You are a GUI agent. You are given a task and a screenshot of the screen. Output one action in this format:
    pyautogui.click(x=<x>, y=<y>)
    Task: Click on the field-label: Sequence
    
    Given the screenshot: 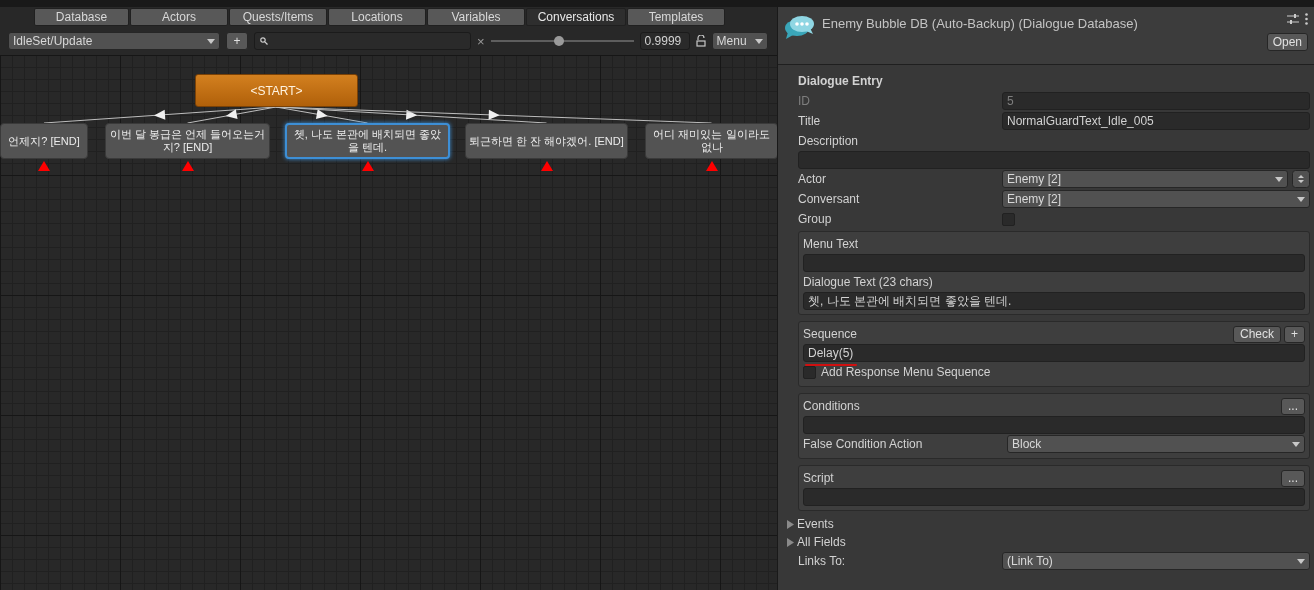 What is the action you would take?
    pyautogui.click(x=830, y=334)
    